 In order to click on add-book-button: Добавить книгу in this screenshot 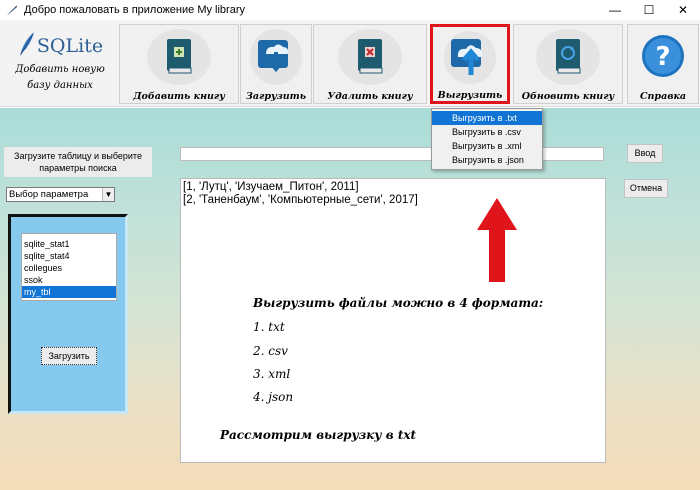, I will do `click(179, 64)`.